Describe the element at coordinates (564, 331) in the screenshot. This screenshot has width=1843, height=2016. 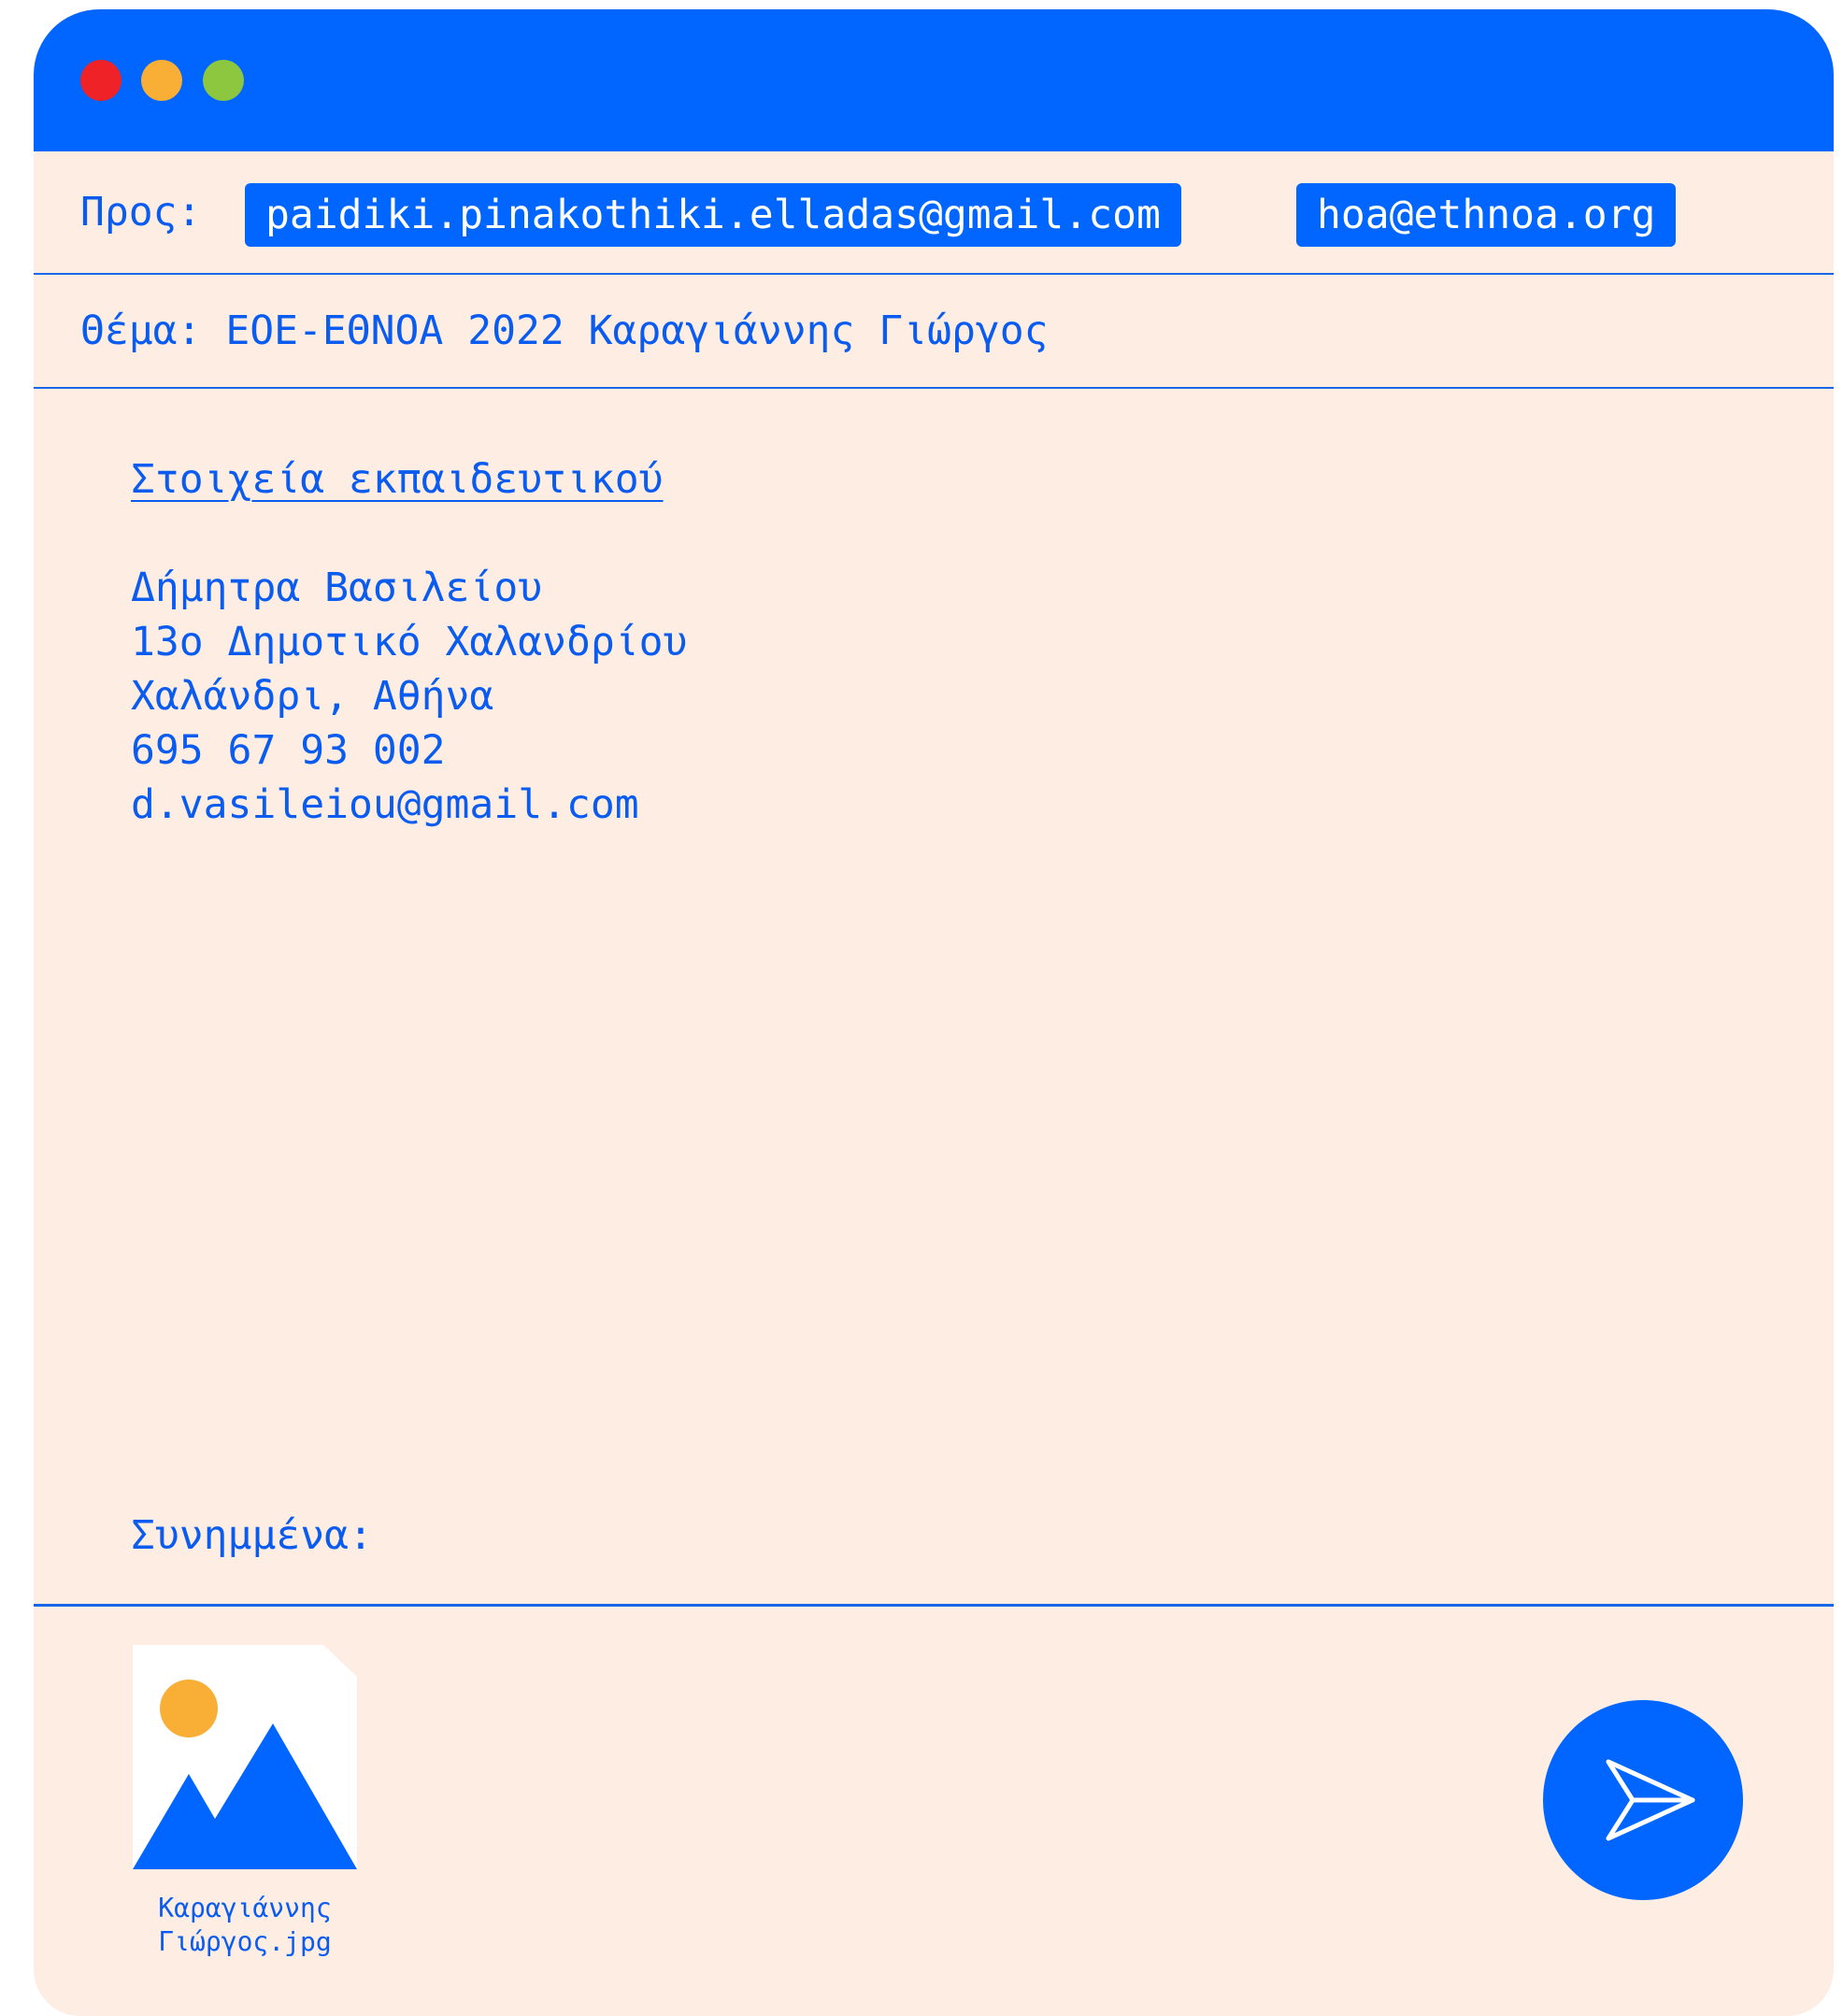
I see `subject-text: Θέμα: ΕΟΕ-ΕΘΝΟΑ 2022 Καραγιάννης Γιώργος` at that location.